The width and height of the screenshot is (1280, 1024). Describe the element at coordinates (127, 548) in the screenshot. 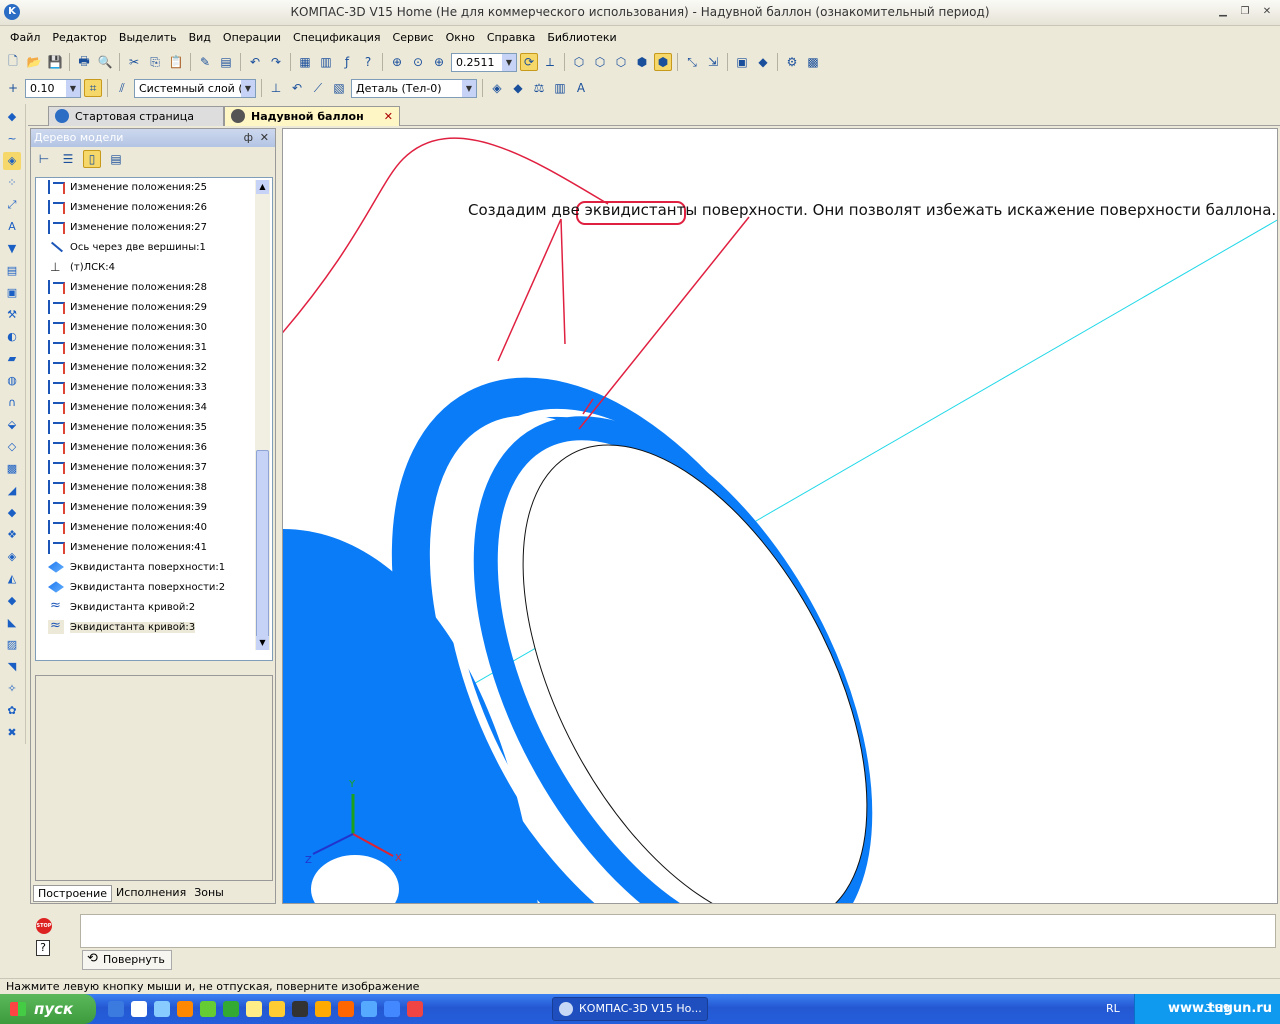

I see `tree-item: Изменение положения:41` at that location.